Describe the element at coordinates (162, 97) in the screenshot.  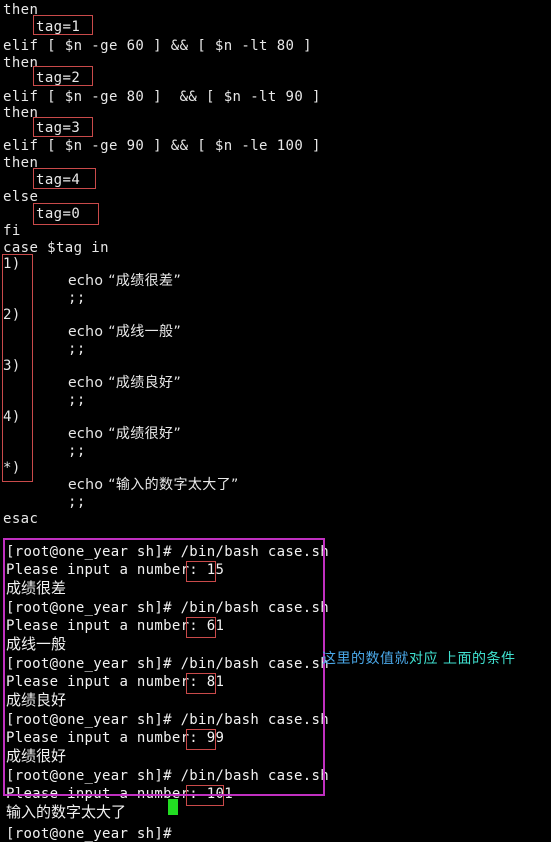
I see `code-line-elif-80: elif [ $n -ge 80 ] && [ $n -lt 90 ]` at that location.